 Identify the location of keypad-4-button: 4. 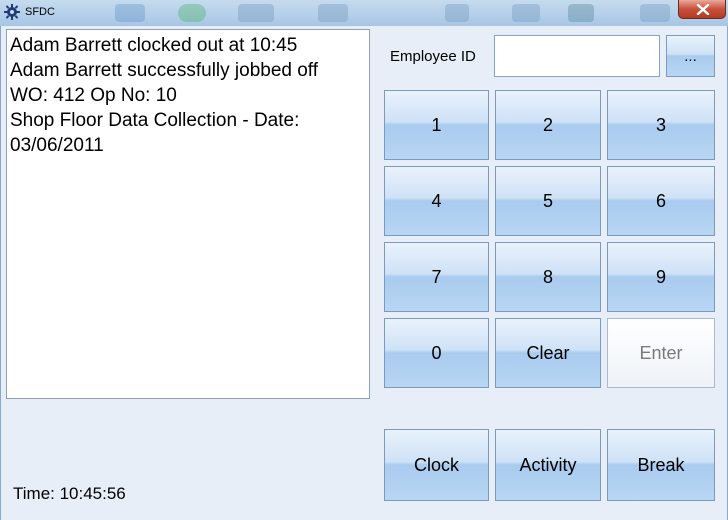
(436, 201).